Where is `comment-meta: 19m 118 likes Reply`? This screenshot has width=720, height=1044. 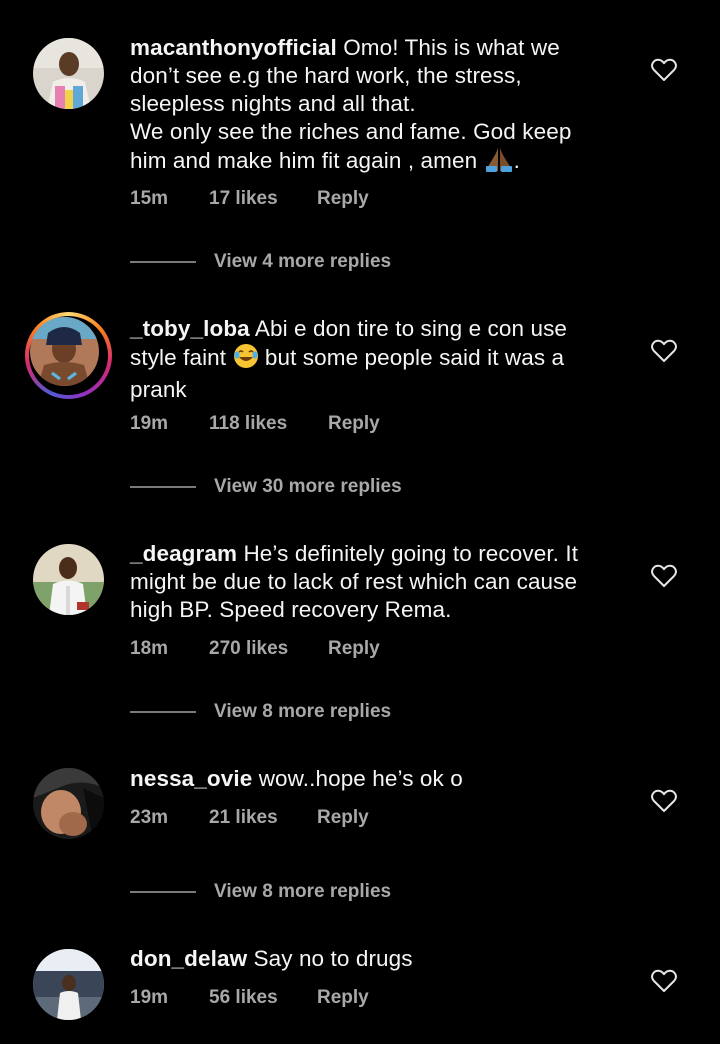 comment-meta: 19m 118 likes Reply is located at coordinates (255, 424).